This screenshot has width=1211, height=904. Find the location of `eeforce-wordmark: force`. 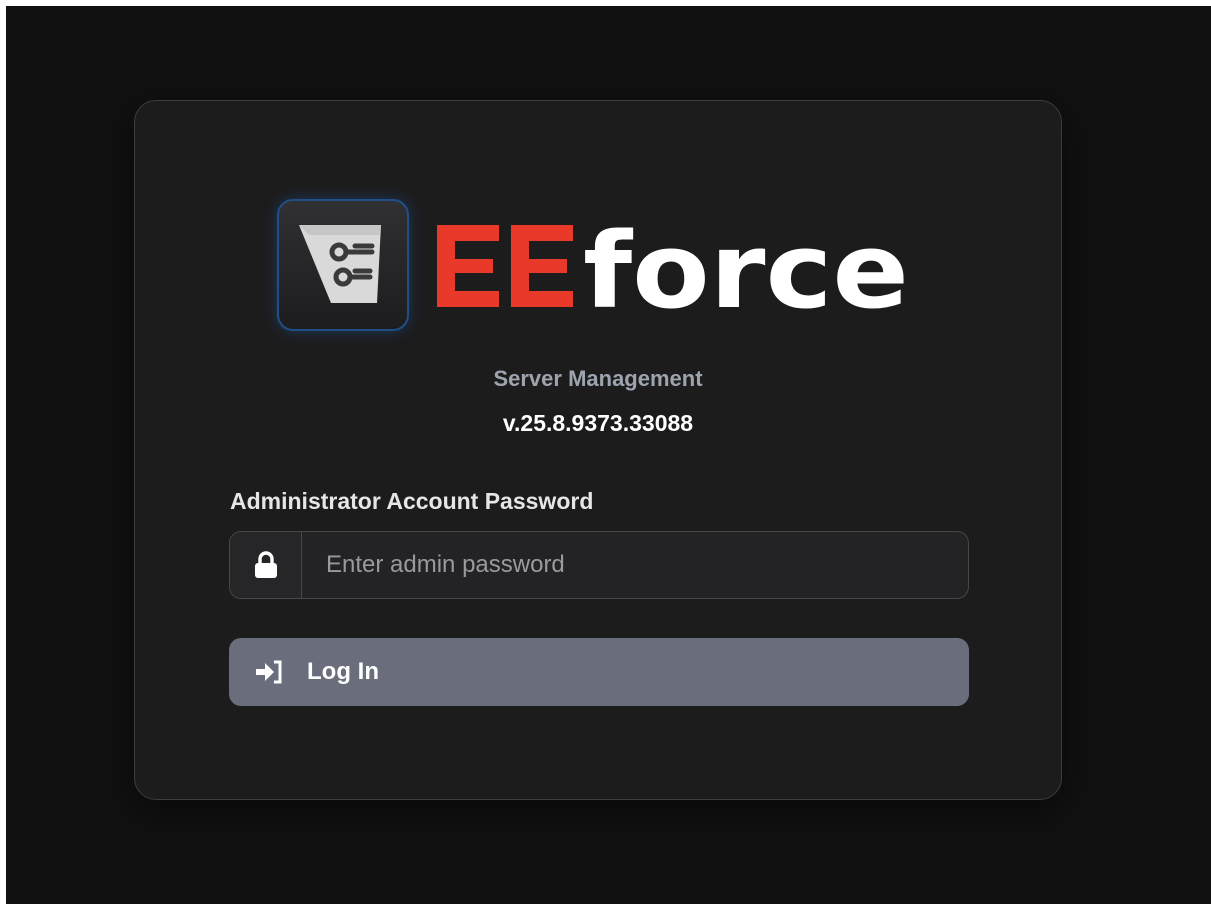

eeforce-wordmark: force is located at coordinates (673, 265).